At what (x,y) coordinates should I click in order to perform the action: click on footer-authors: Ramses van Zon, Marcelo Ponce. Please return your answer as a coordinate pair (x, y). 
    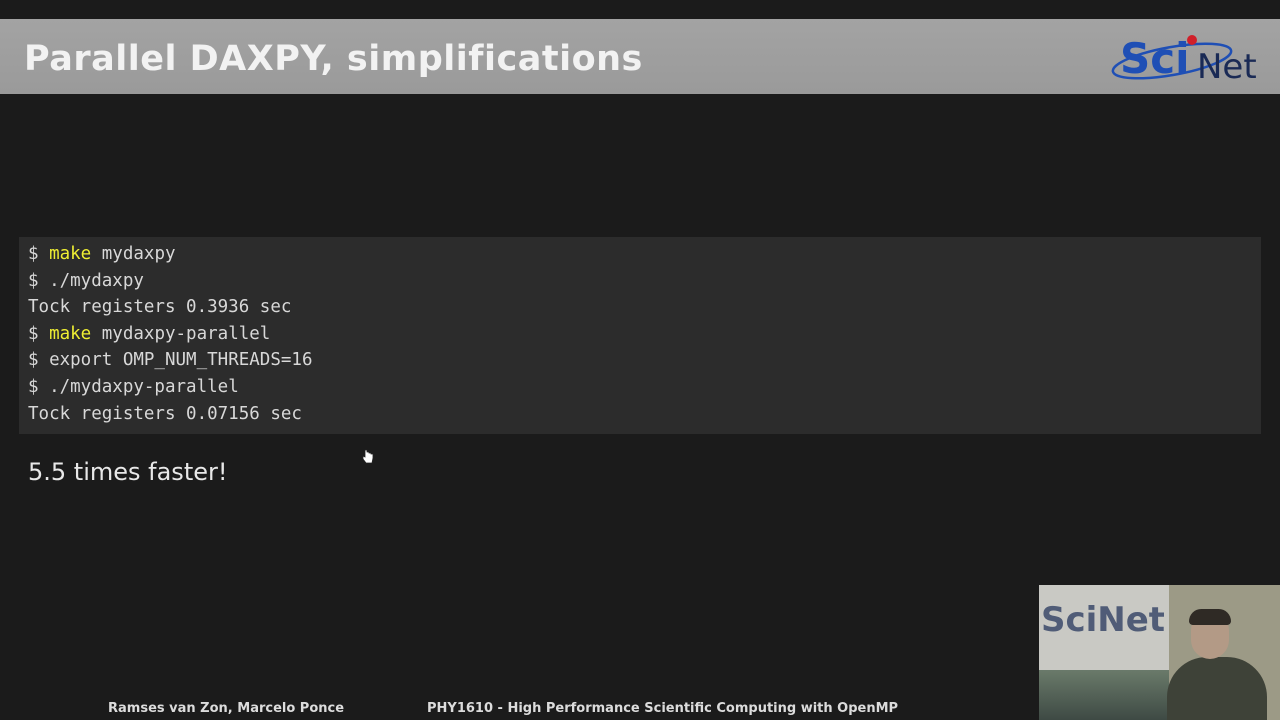
    Looking at the image, I should click on (226, 708).